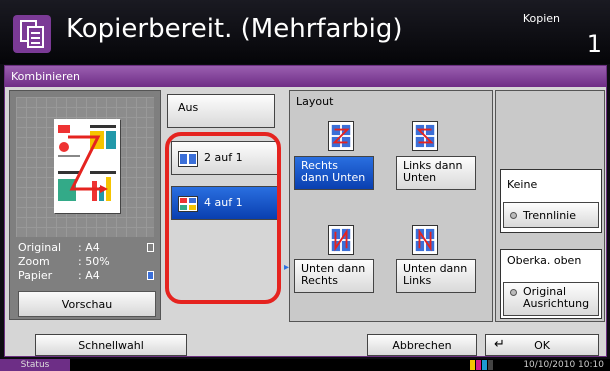  I want to click on copies-count: 1, so click(594, 44).